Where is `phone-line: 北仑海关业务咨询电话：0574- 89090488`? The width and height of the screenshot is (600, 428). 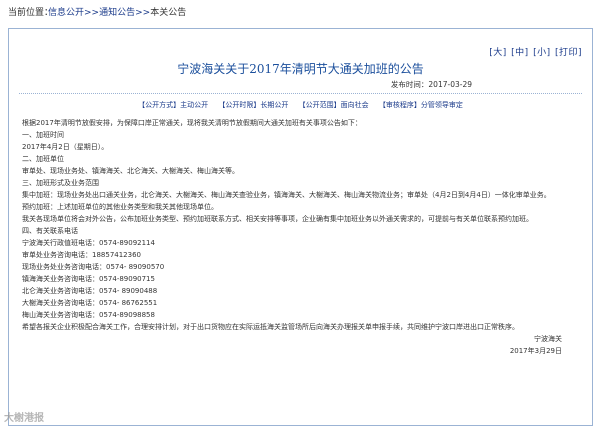
phone-line: 北仑海关业务咨询电话：0574- 89090488 is located at coordinates (90, 291).